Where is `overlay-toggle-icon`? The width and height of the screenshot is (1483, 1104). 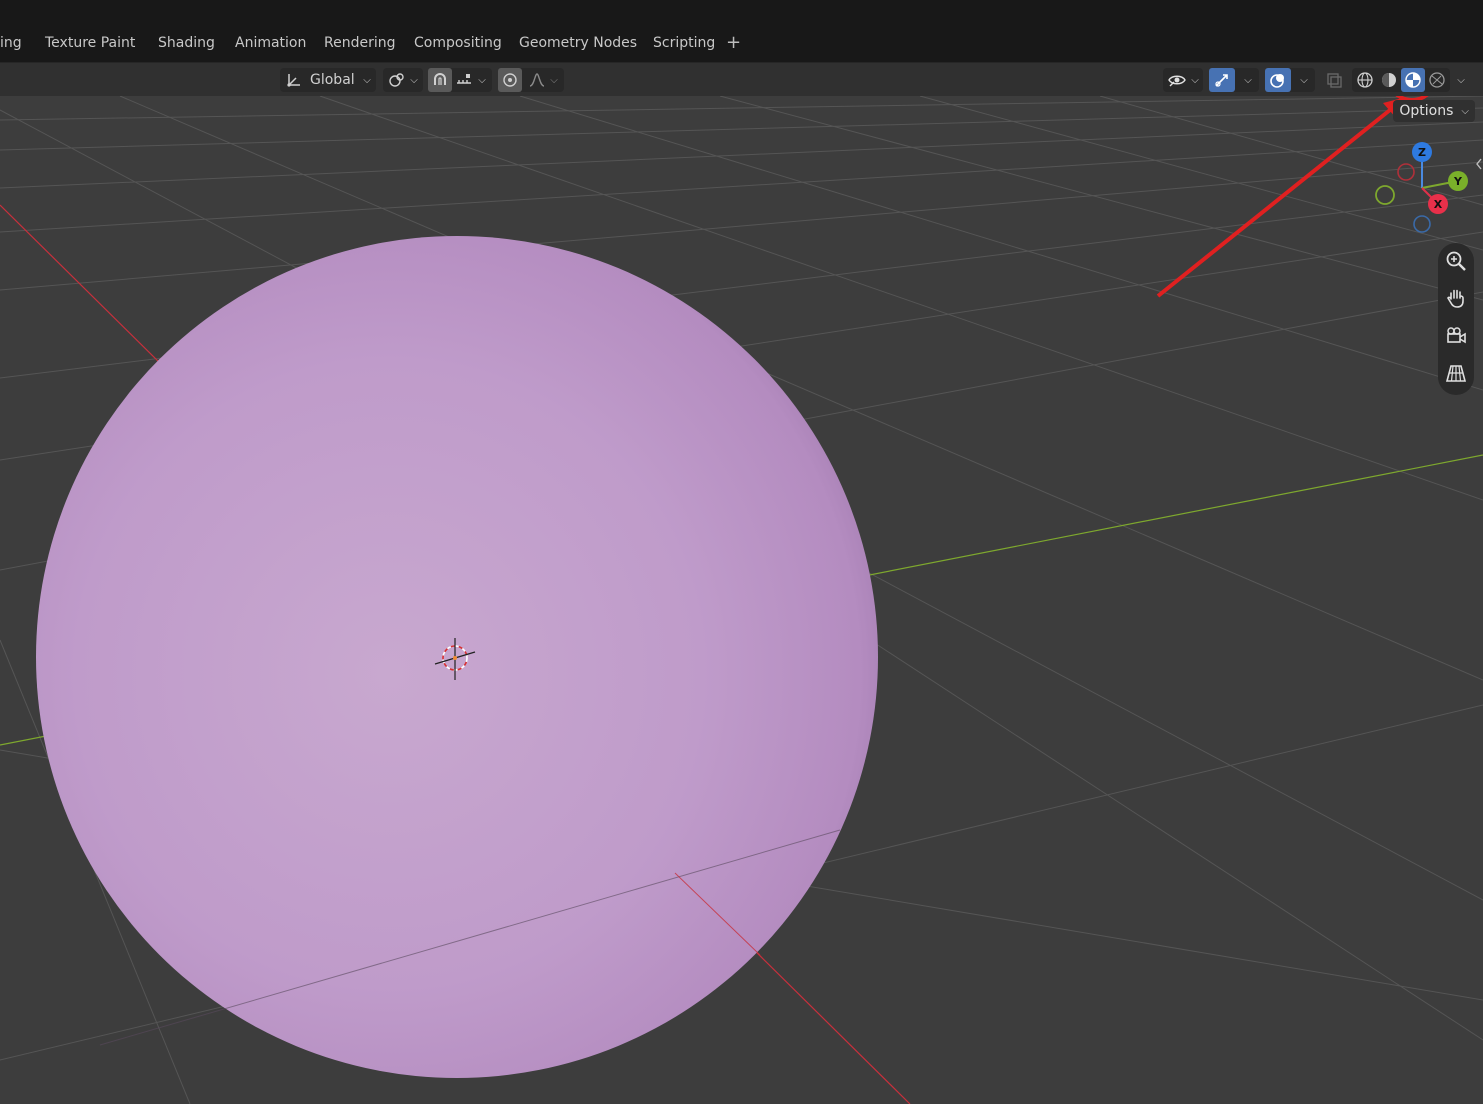
overlay-toggle-icon is located at coordinates (1278, 80).